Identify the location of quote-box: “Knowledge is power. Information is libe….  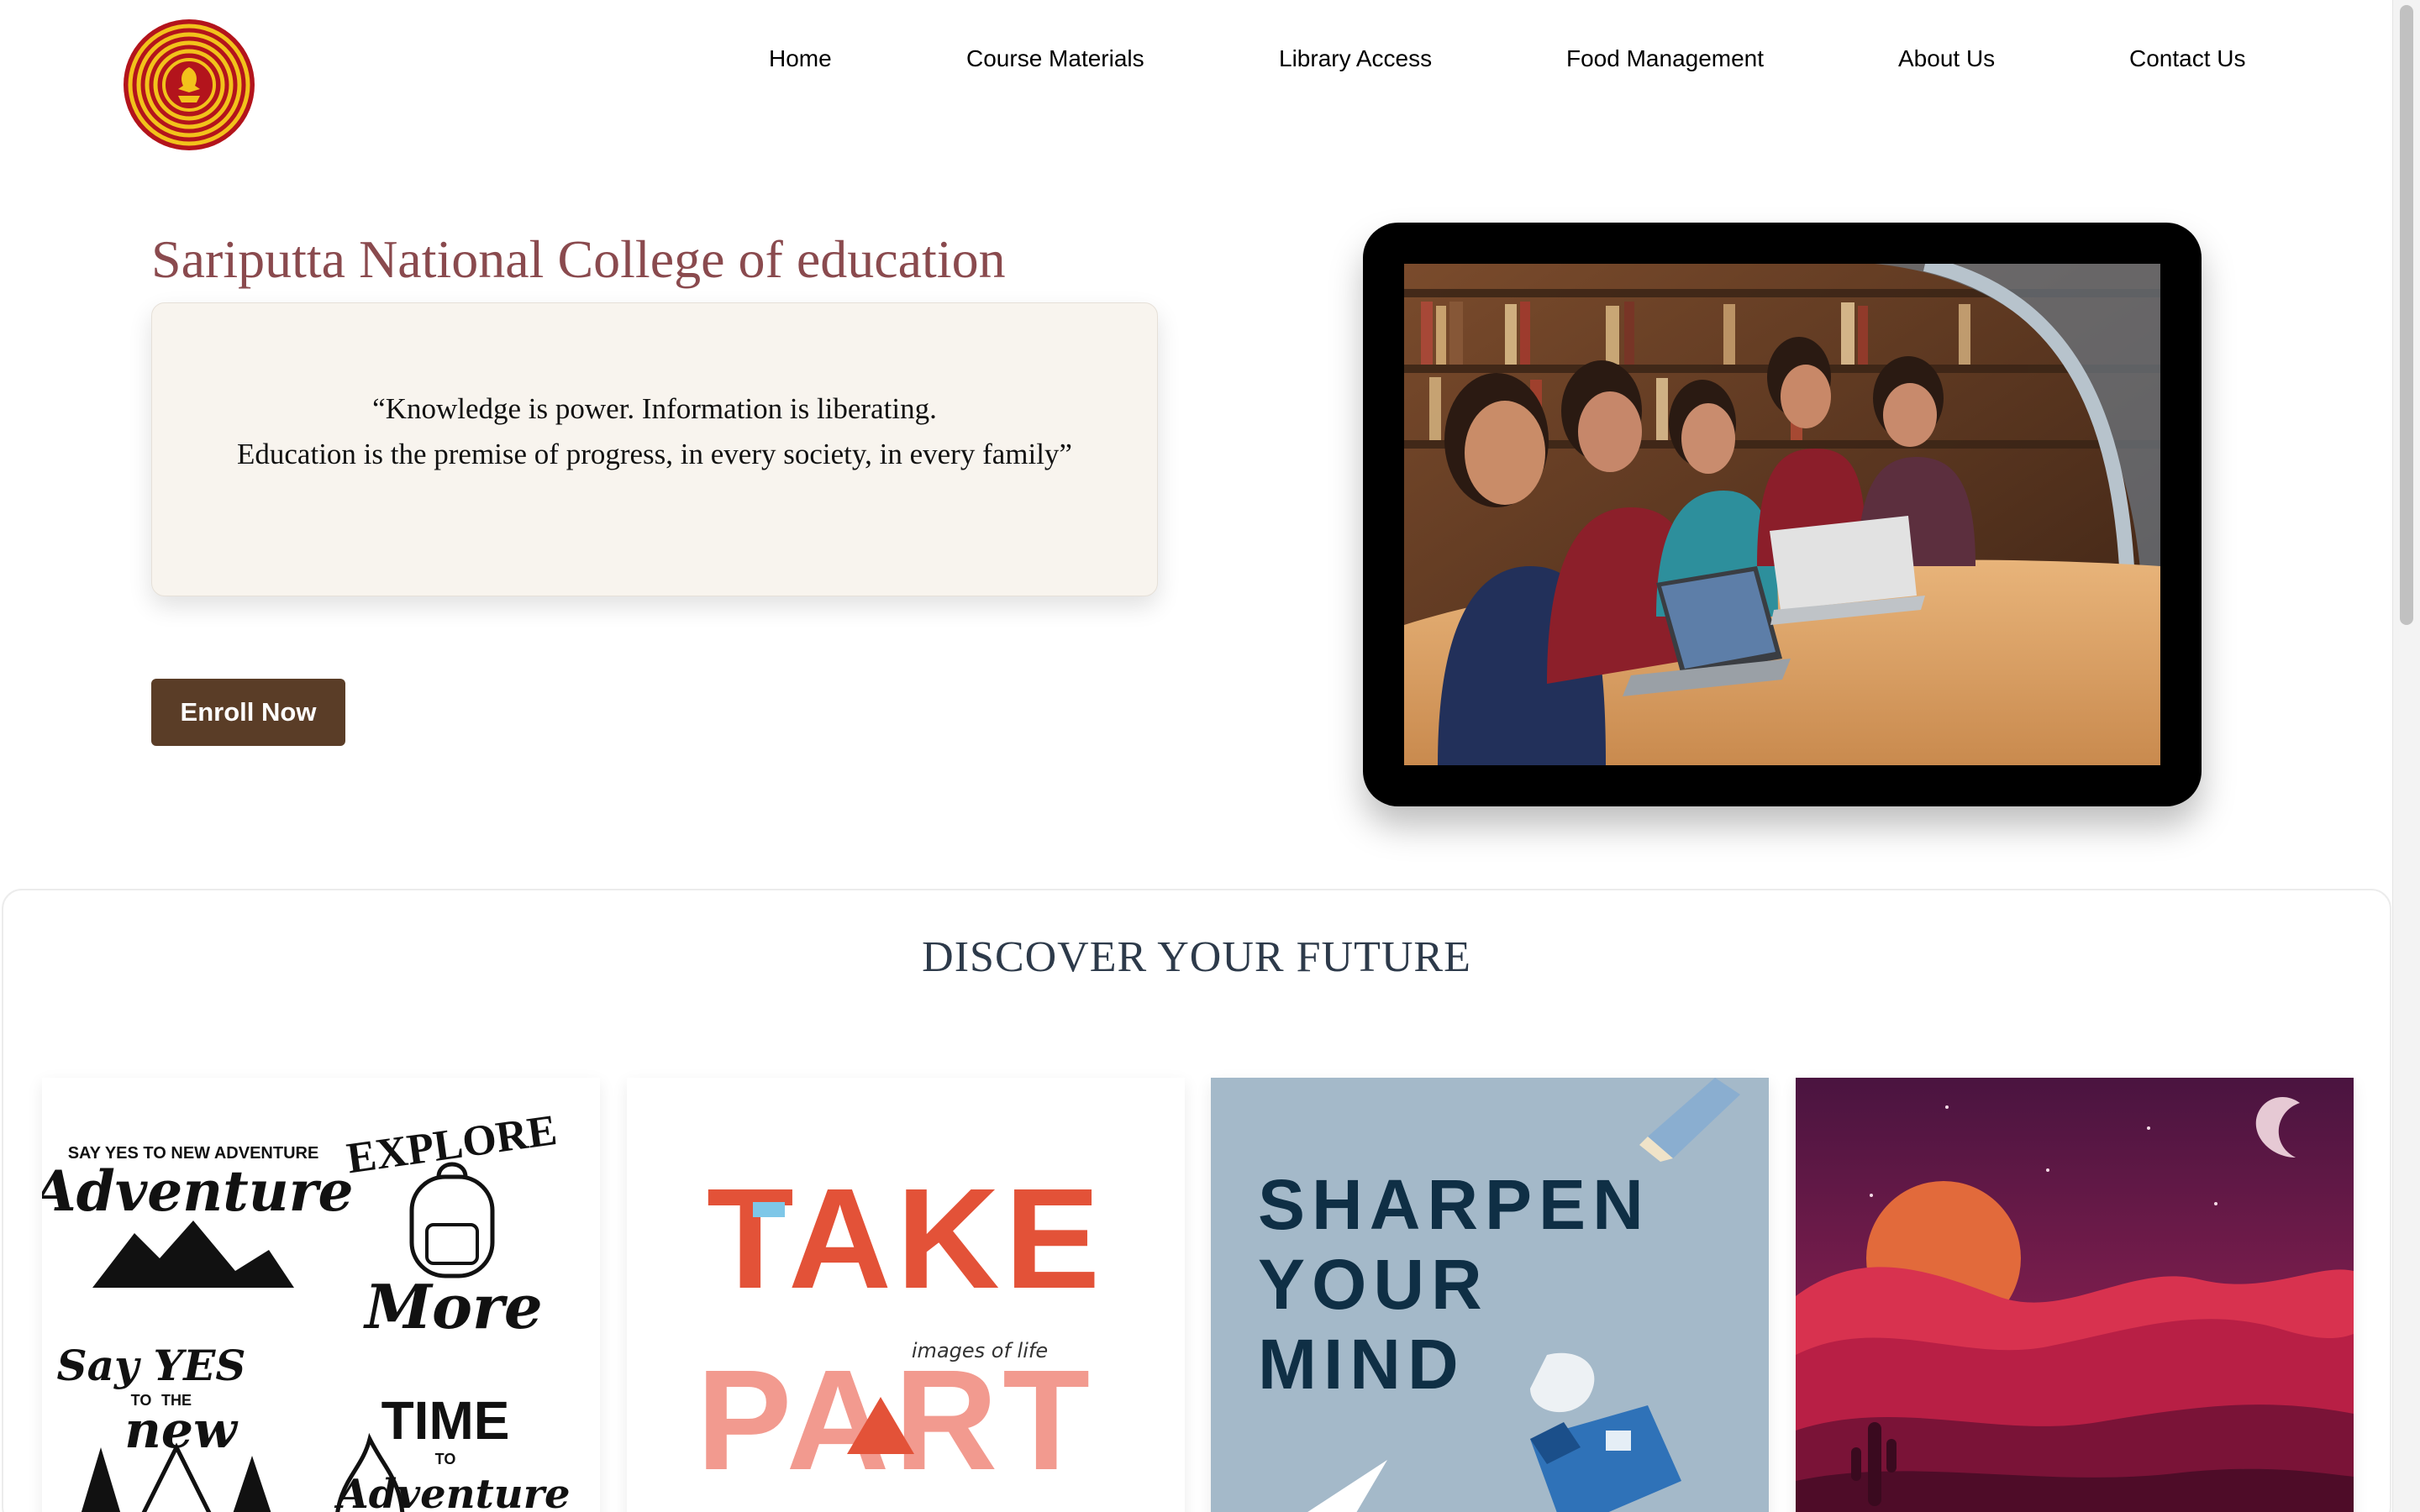
(654, 449).